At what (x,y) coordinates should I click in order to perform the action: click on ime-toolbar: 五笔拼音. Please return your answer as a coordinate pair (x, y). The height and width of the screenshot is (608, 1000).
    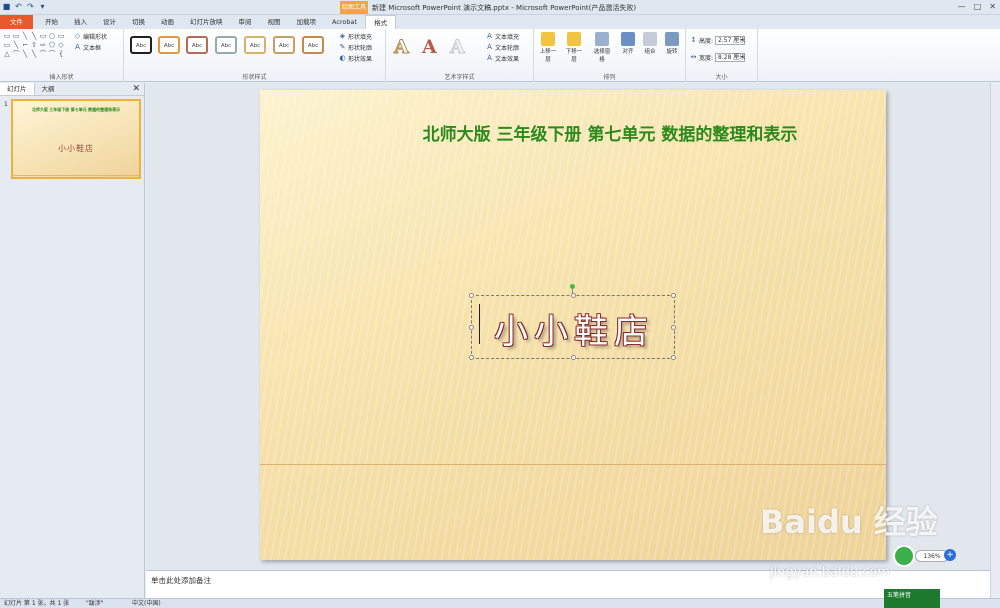
    Looking at the image, I should click on (912, 598).